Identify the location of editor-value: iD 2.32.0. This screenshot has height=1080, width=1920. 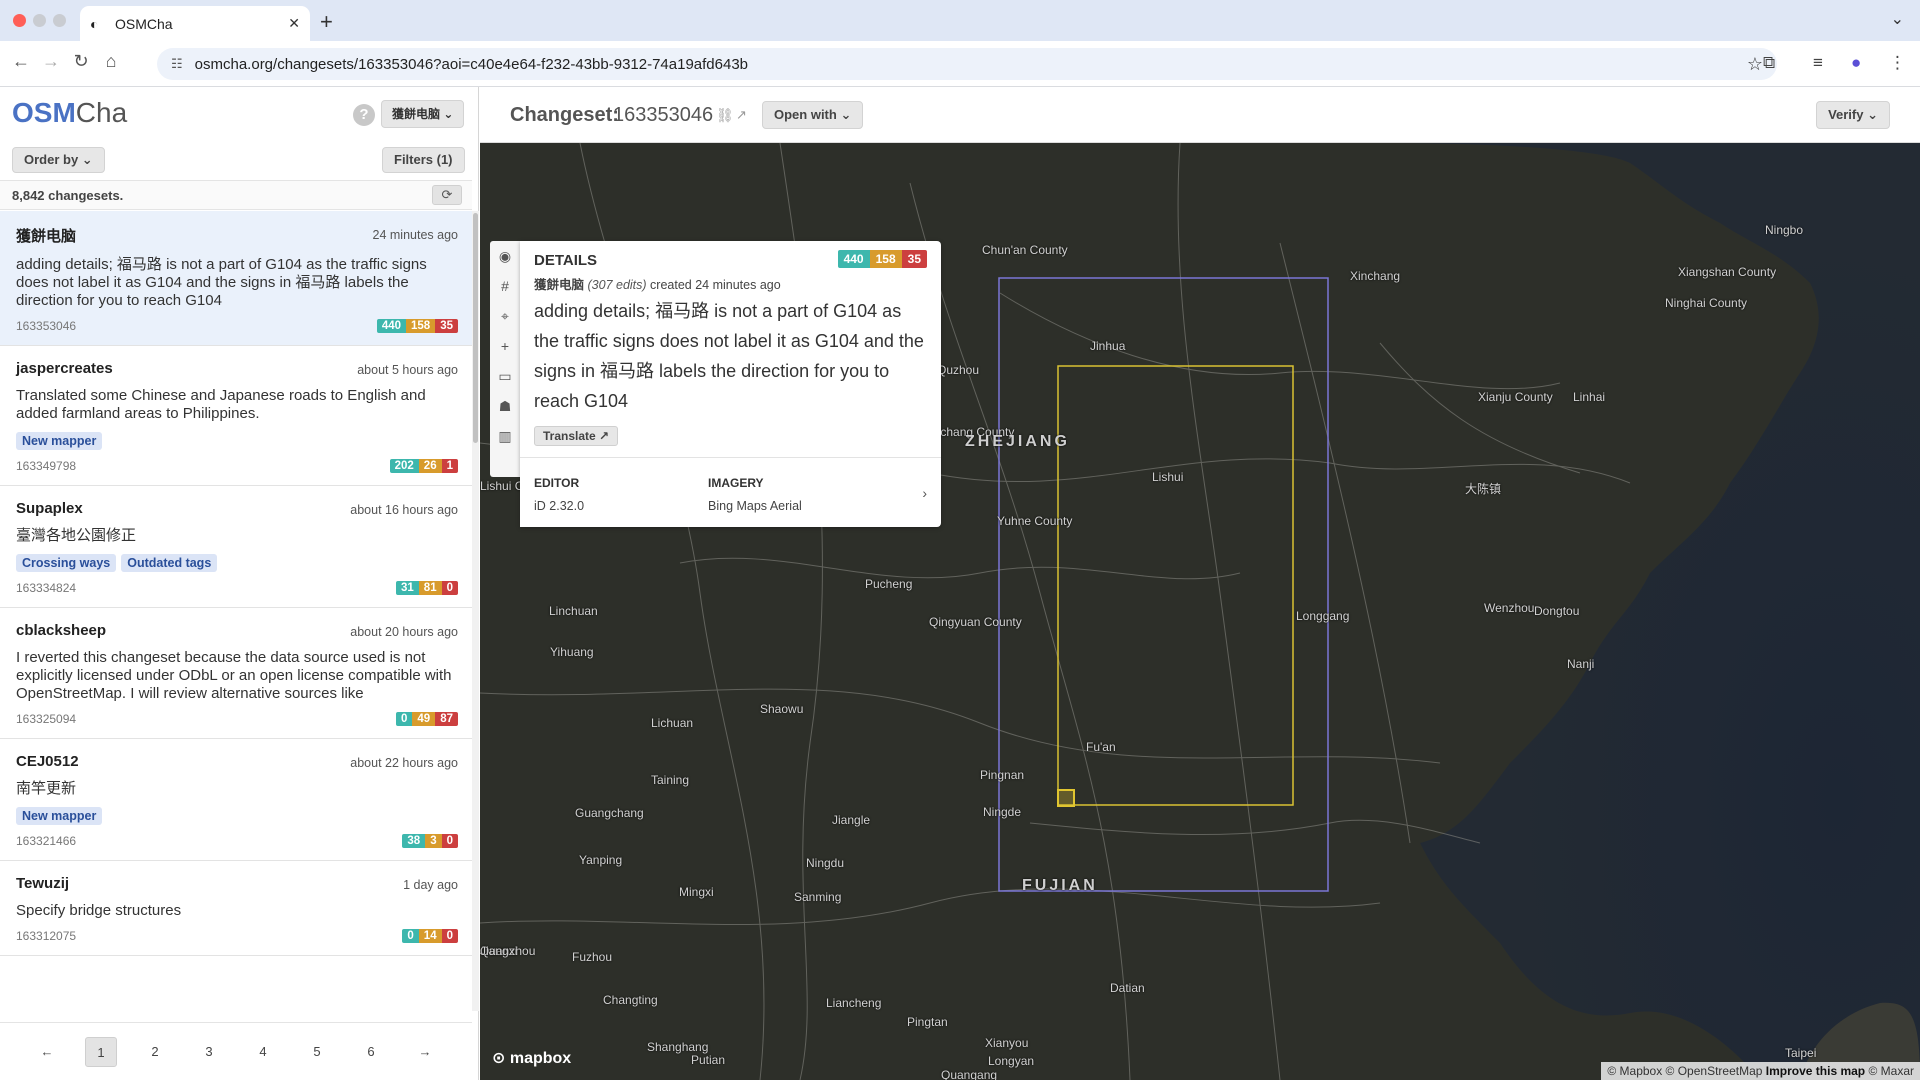
(559, 506).